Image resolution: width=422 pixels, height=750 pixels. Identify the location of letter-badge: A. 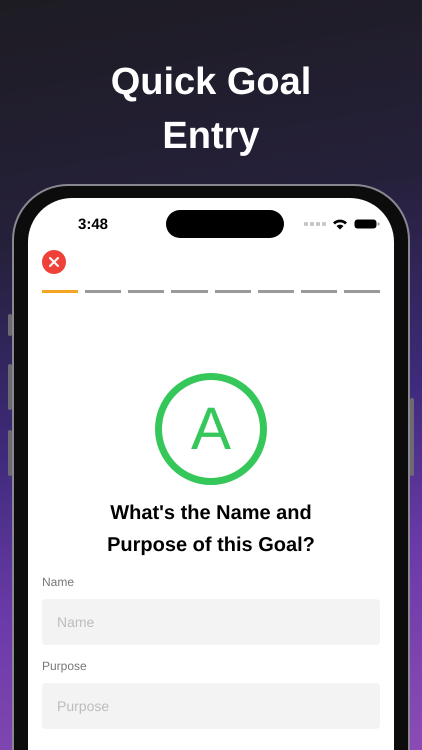
(211, 429).